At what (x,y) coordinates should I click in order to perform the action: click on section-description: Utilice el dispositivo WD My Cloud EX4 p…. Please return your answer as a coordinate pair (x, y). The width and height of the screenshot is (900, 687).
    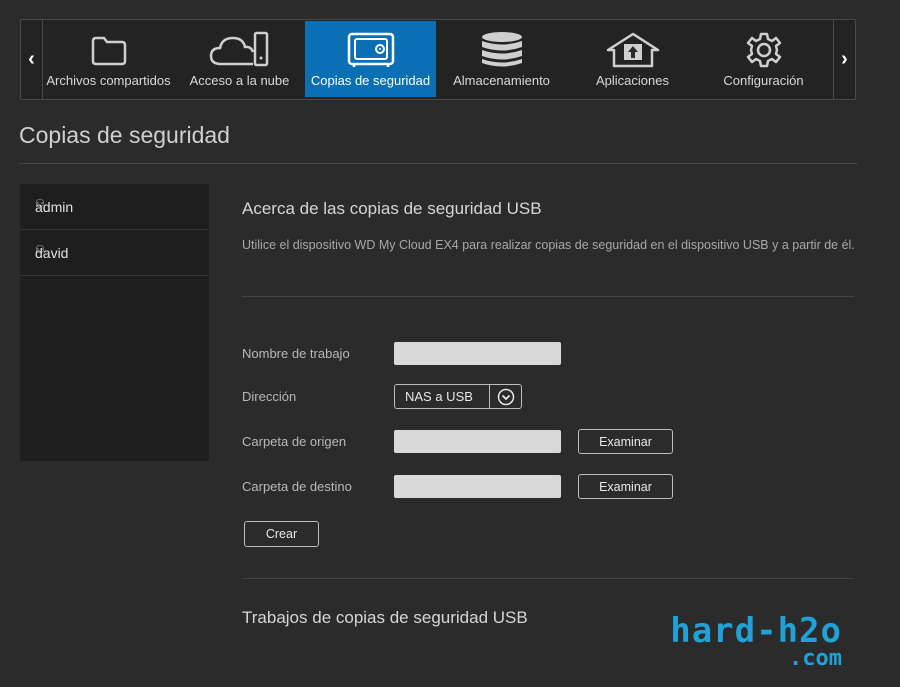
    Looking at the image, I should click on (548, 245).